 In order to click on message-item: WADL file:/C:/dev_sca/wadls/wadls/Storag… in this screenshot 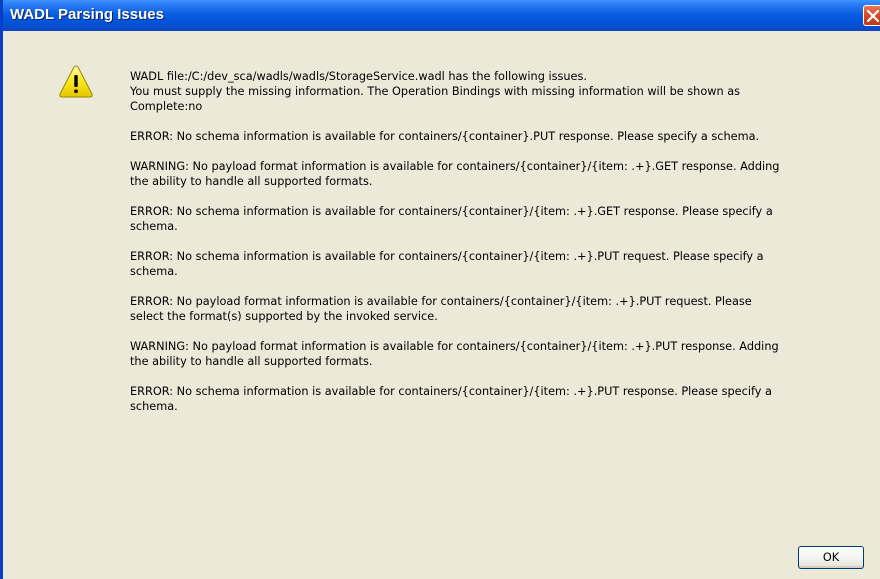, I will do `click(497, 91)`.